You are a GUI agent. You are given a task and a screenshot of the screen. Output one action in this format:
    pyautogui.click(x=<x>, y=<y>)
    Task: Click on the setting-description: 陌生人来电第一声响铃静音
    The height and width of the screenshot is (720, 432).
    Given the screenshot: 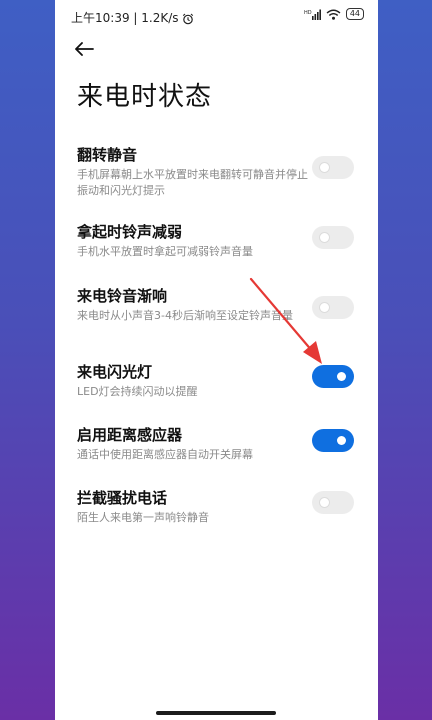 What is the action you would take?
    pyautogui.click(x=143, y=517)
    